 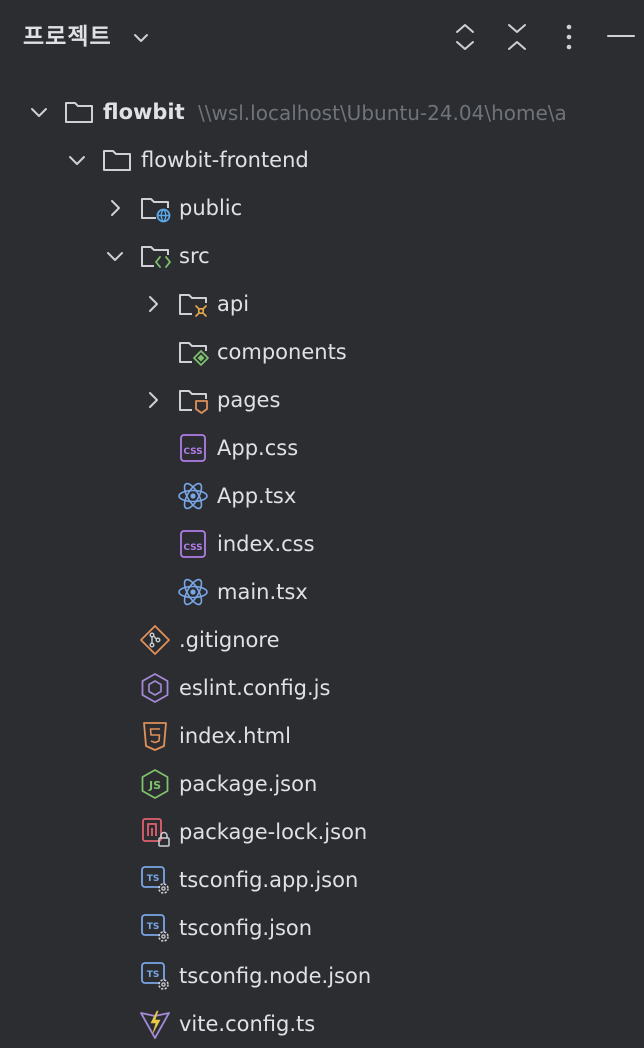 I want to click on tree-row-eslint-config: eslint.config.js, so click(x=322, y=688).